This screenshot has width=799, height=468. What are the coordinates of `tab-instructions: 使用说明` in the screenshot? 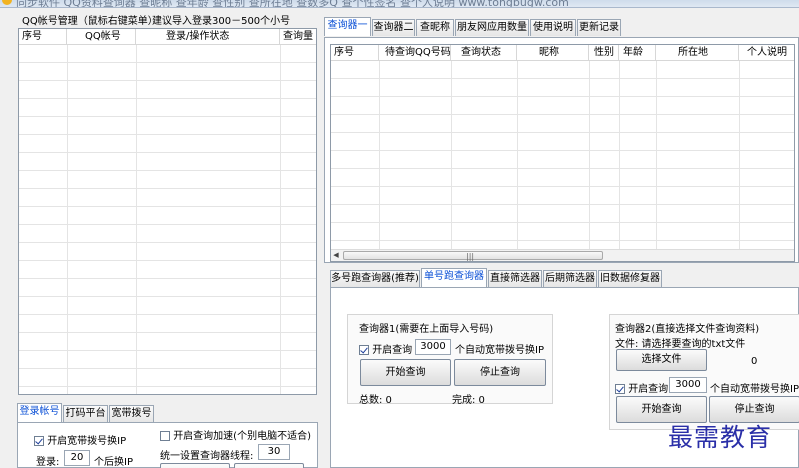 It's located at (553, 27).